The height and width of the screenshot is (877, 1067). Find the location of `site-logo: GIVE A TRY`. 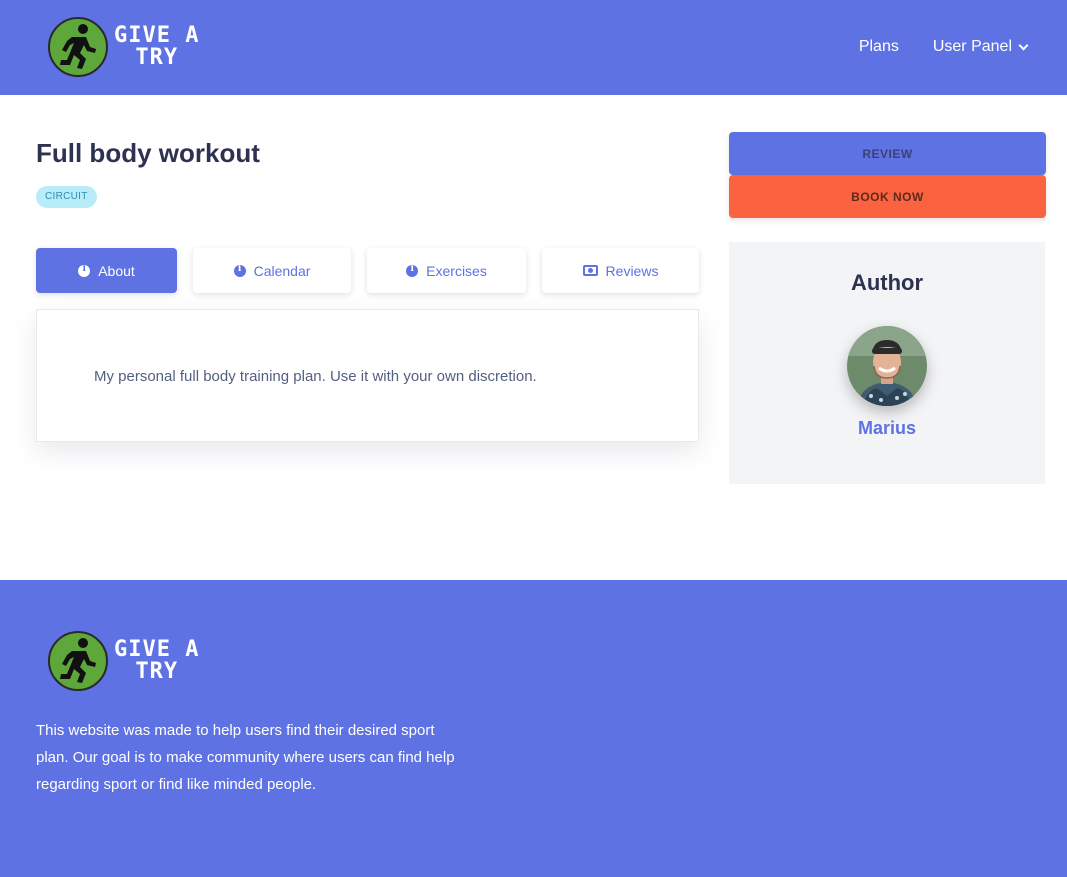

site-logo: GIVE A TRY is located at coordinates (123, 47).